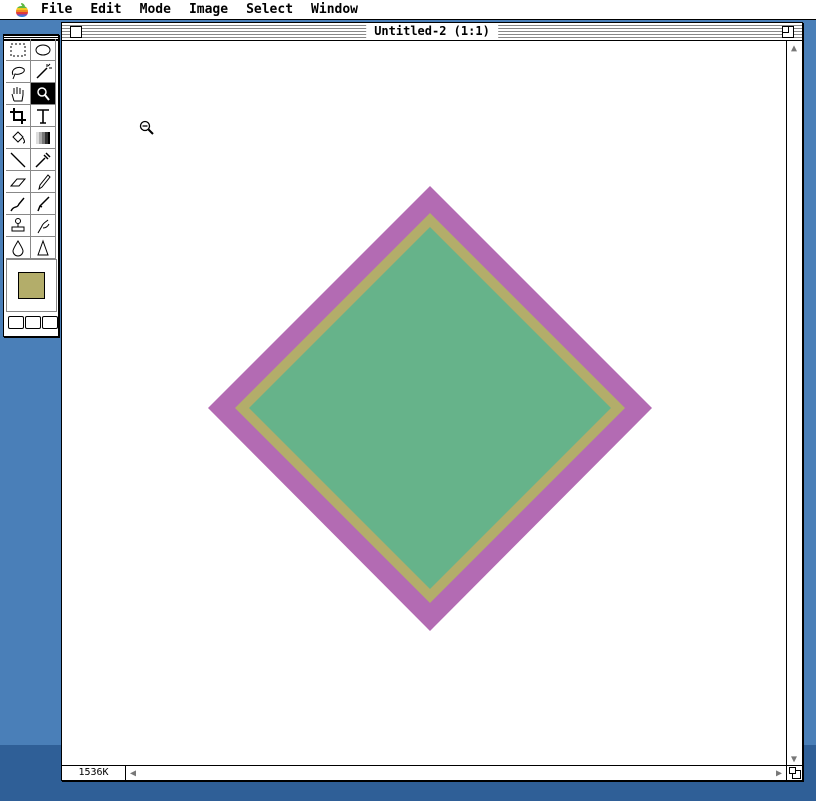  I want to click on gradient-icon, so click(43, 137).